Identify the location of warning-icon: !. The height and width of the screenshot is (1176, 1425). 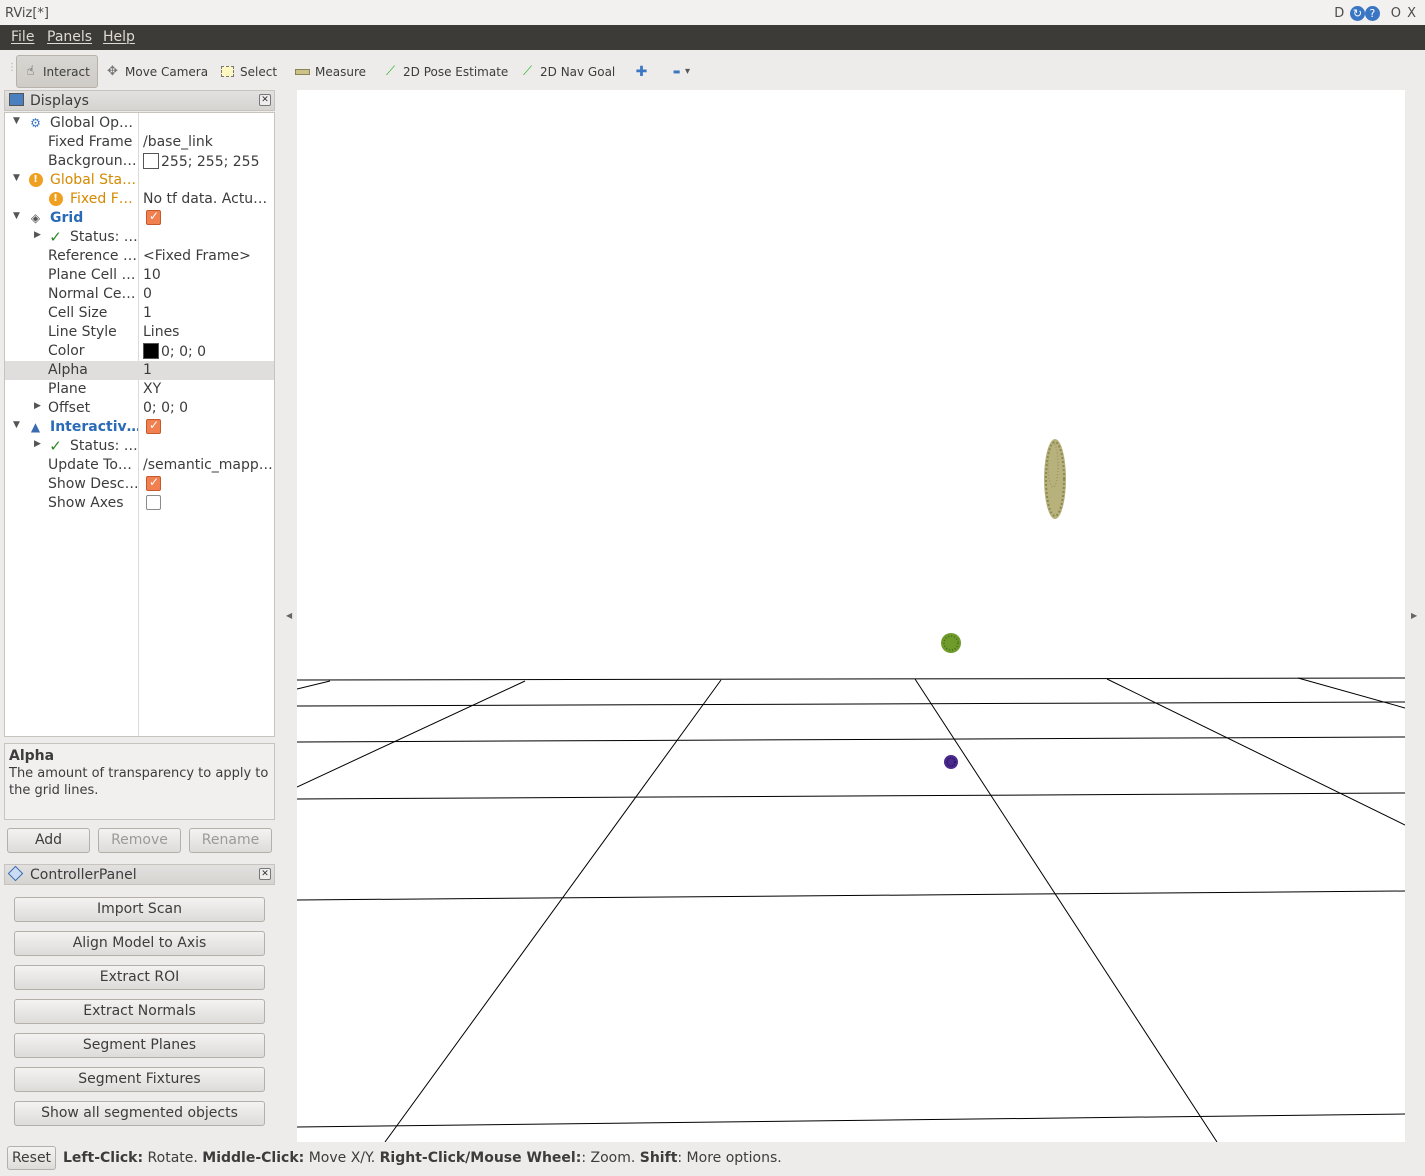
(35, 179).